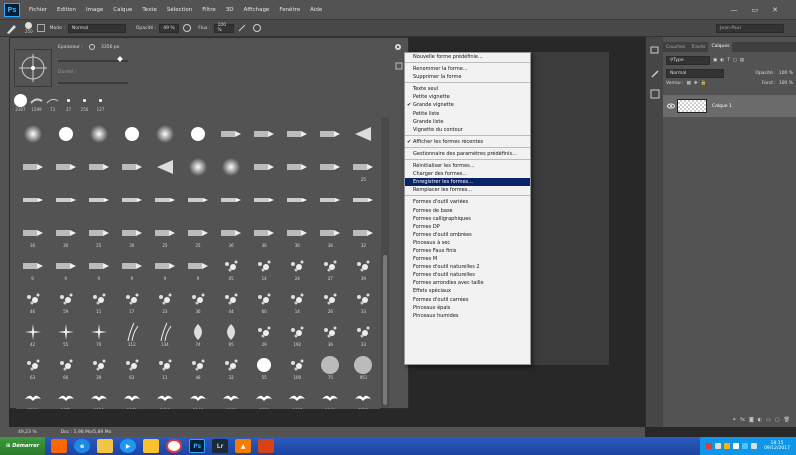 The width and height of the screenshot is (796, 455). Describe the element at coordinates (230, 10) in the screenshot. I see `menu-3d: 3D` at that location.